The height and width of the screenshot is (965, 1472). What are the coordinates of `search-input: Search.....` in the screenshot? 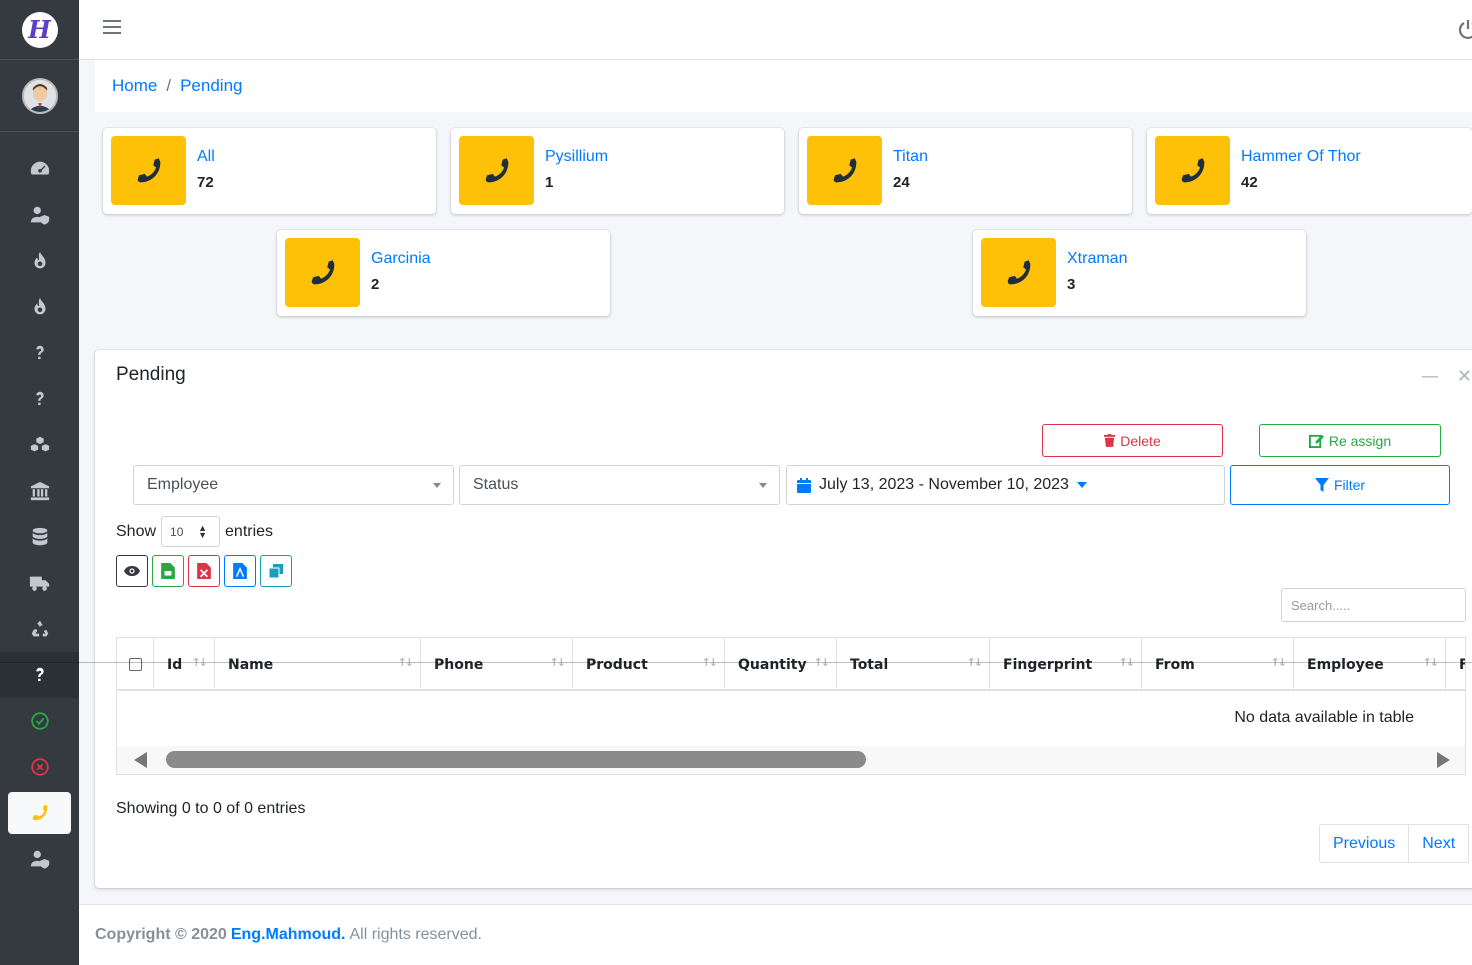 It's located at (1373, 605).